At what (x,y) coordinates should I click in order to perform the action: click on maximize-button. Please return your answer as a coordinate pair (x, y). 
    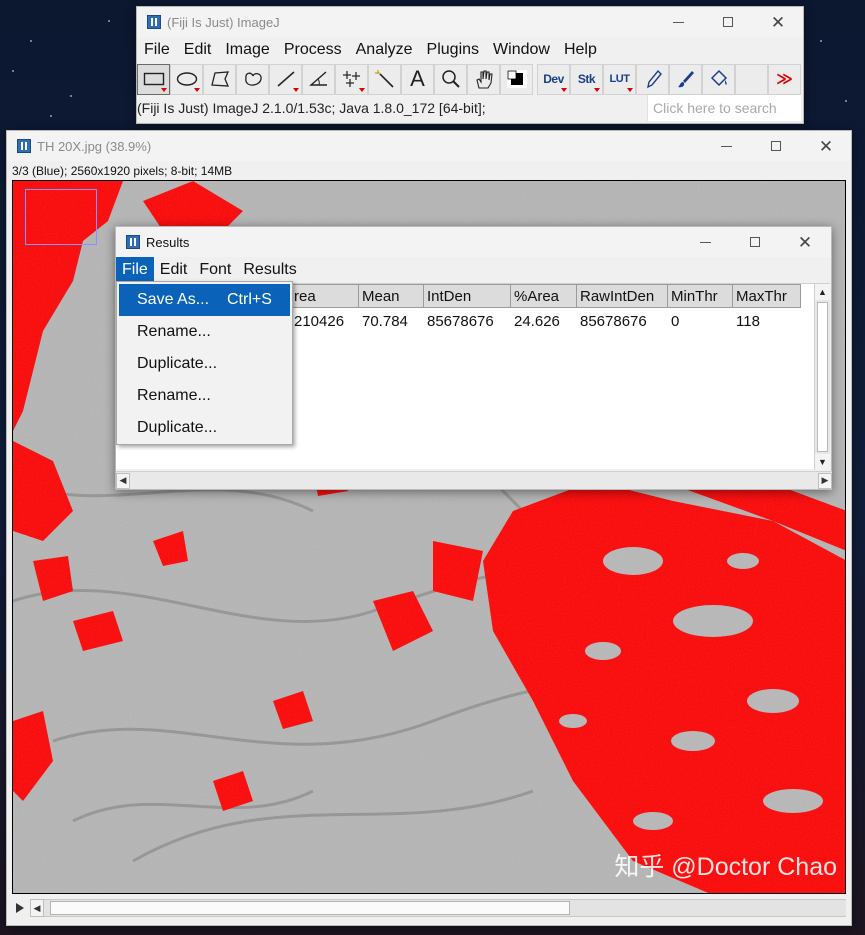
    Looking at the image, I should click on (728, 22).